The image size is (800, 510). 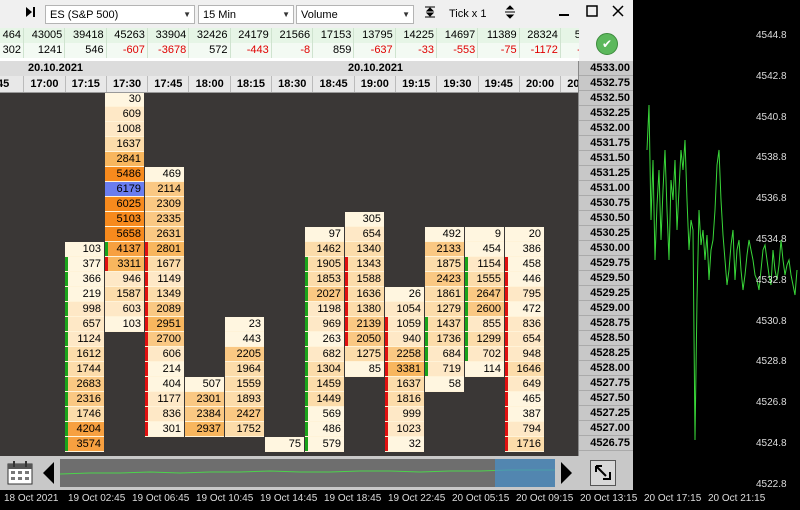 I want to click on footprint-cell: 2139, so click(x=364, y=324).